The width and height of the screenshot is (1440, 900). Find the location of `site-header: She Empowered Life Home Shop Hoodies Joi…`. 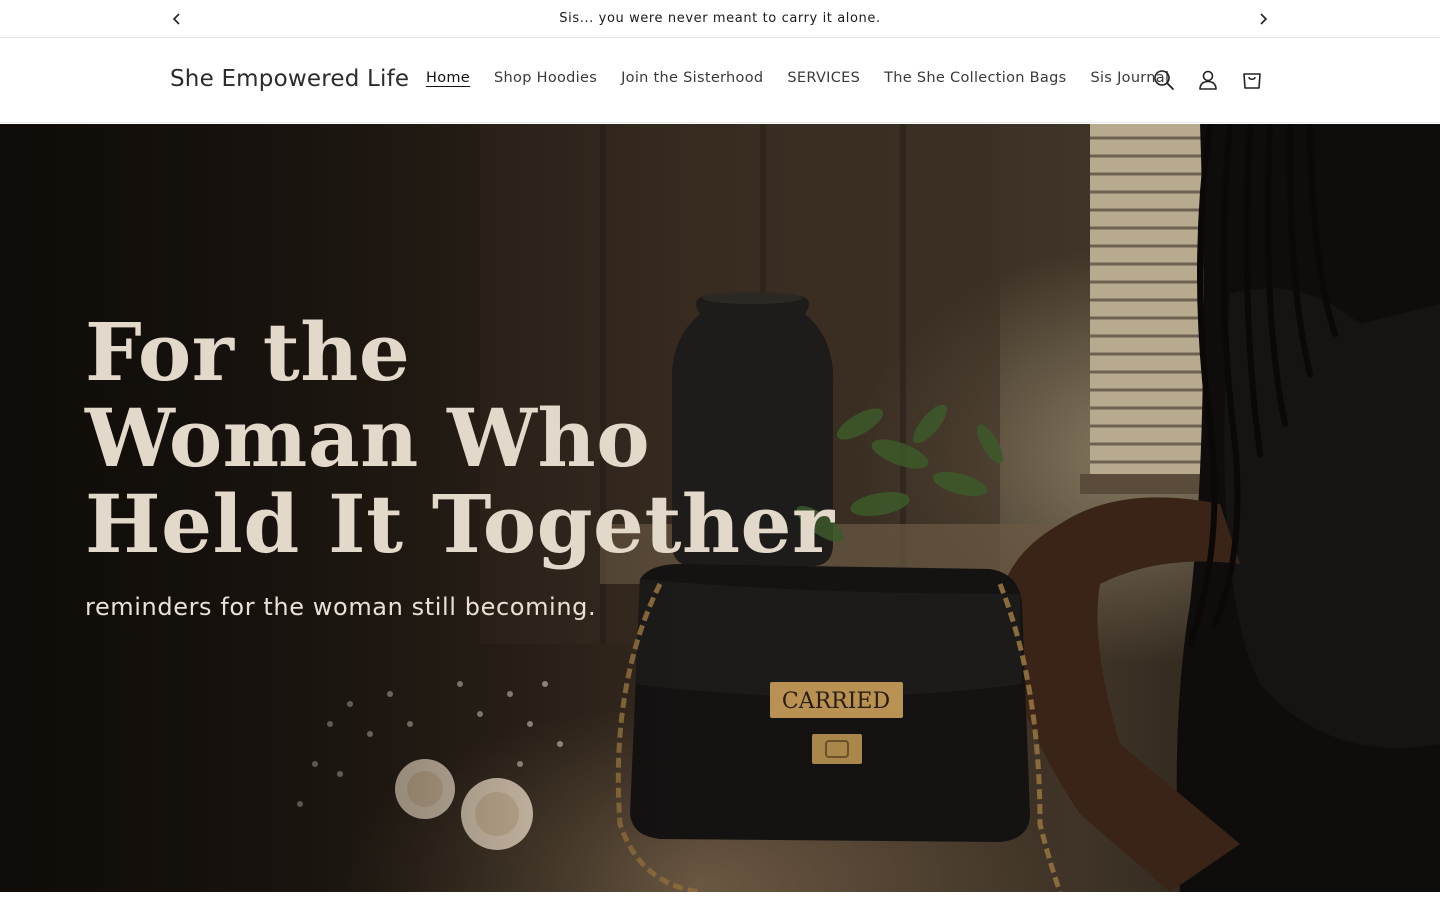

site-header: She Empowered Life Home Shop Hoodies Joi… is located at coordinates (720, 80).